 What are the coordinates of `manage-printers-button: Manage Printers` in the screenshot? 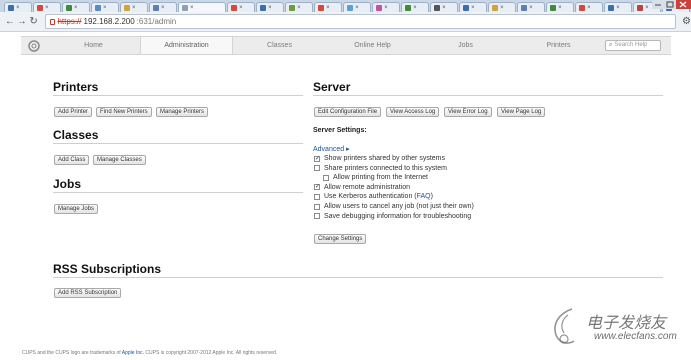 It's located at (182, 112).